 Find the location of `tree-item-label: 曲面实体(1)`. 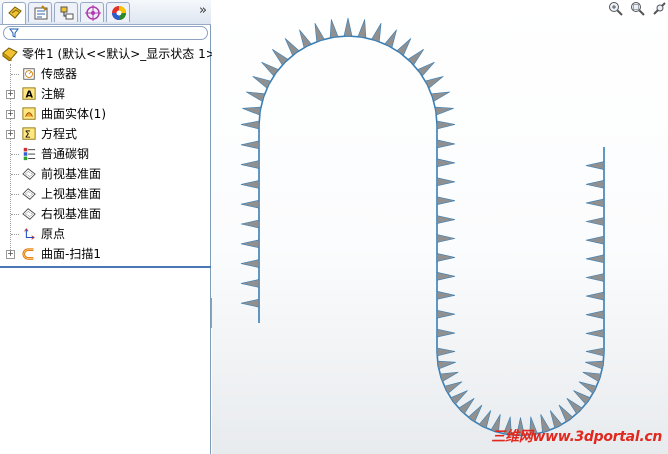

tree-item-label: 曲面实体(1) is located at coordinates (73, 114).